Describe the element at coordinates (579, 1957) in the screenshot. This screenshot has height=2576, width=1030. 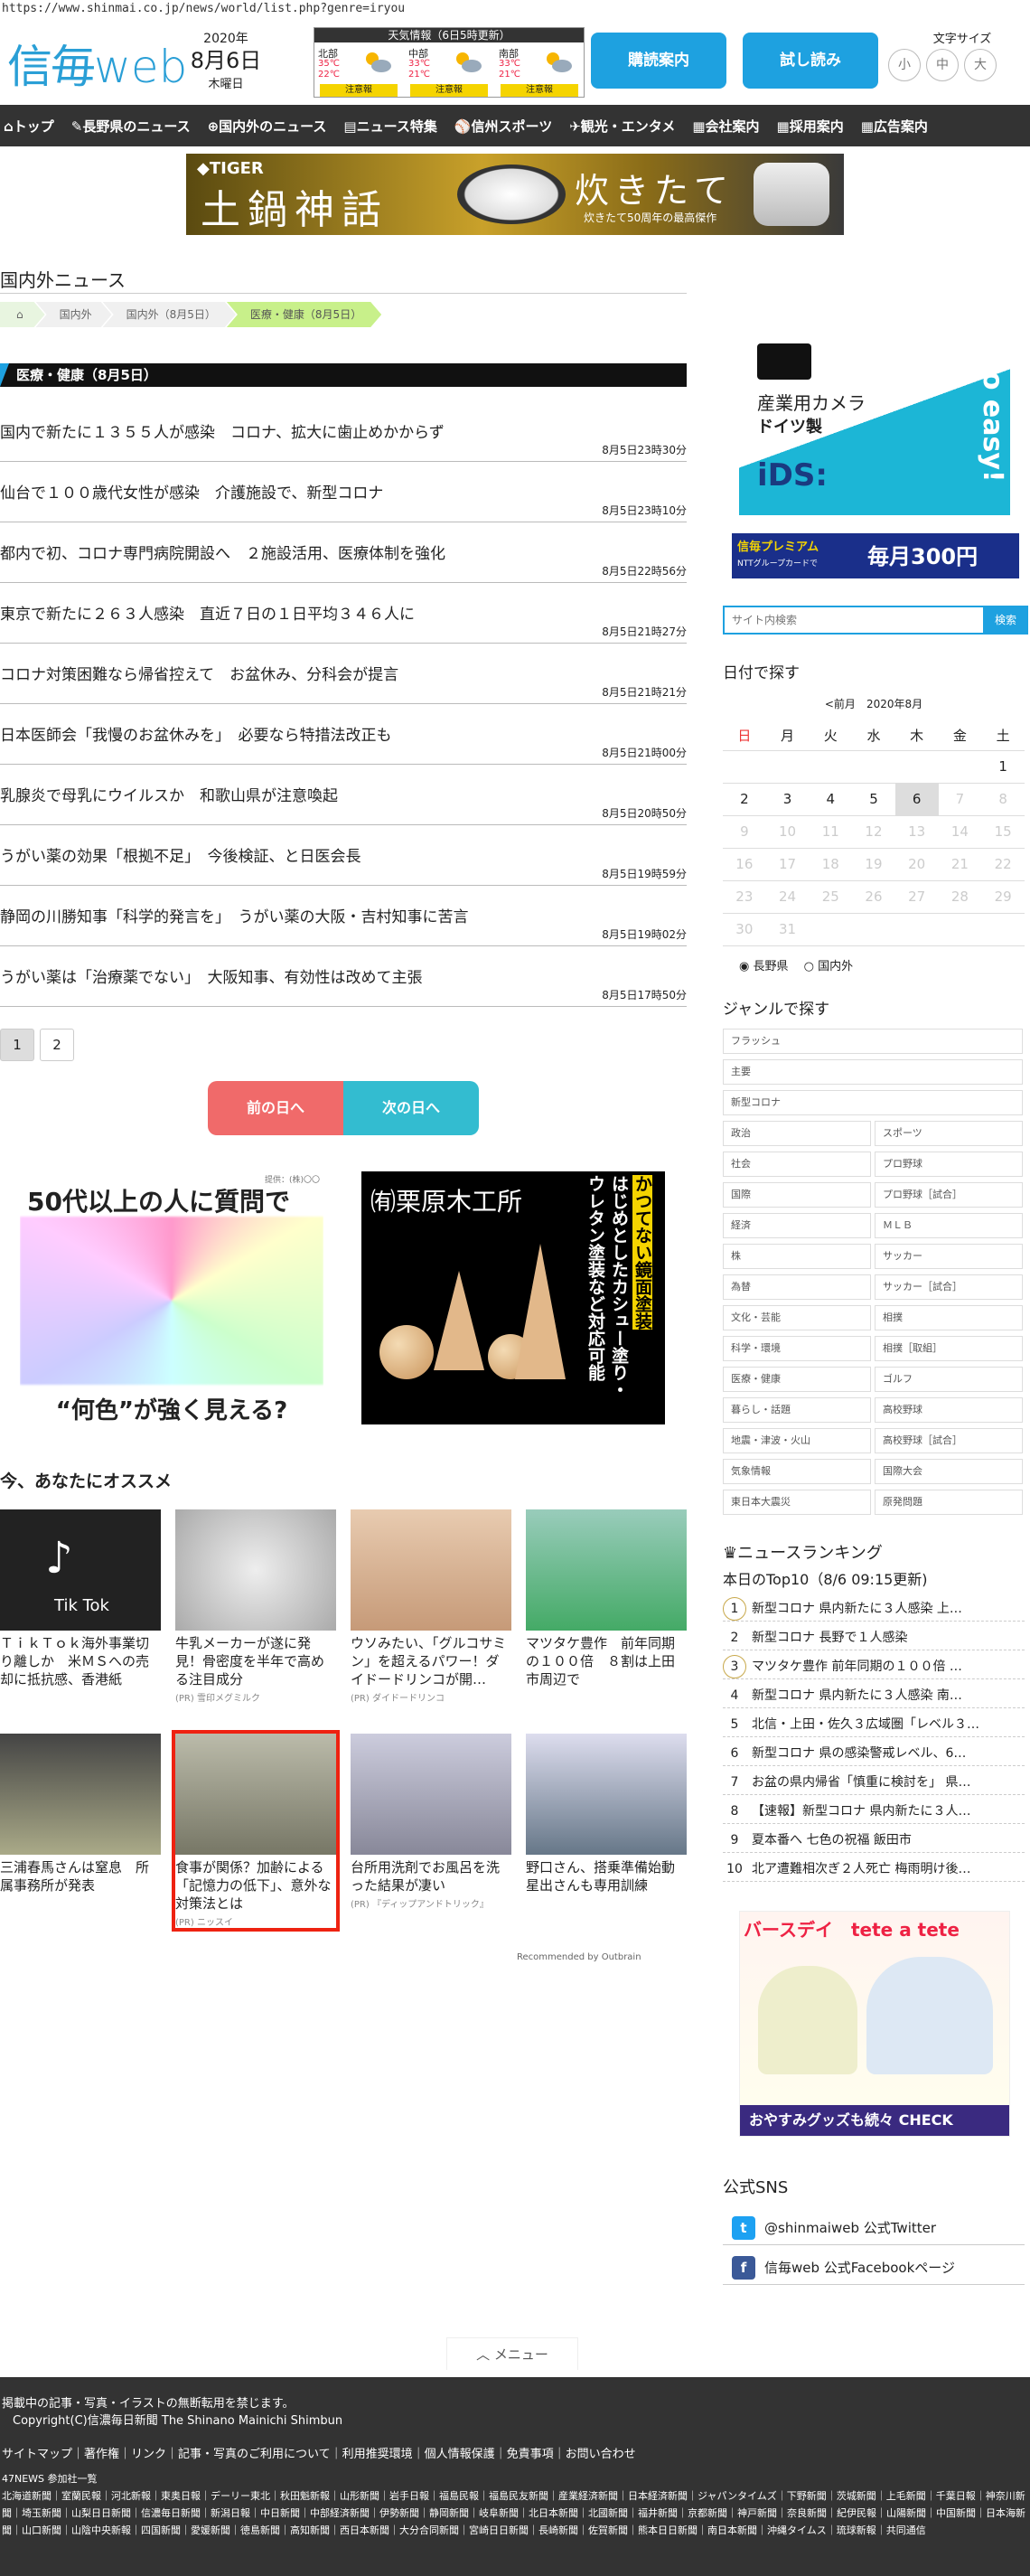
I see `outbrain-credit: Recommended by Outbrain` at that location.